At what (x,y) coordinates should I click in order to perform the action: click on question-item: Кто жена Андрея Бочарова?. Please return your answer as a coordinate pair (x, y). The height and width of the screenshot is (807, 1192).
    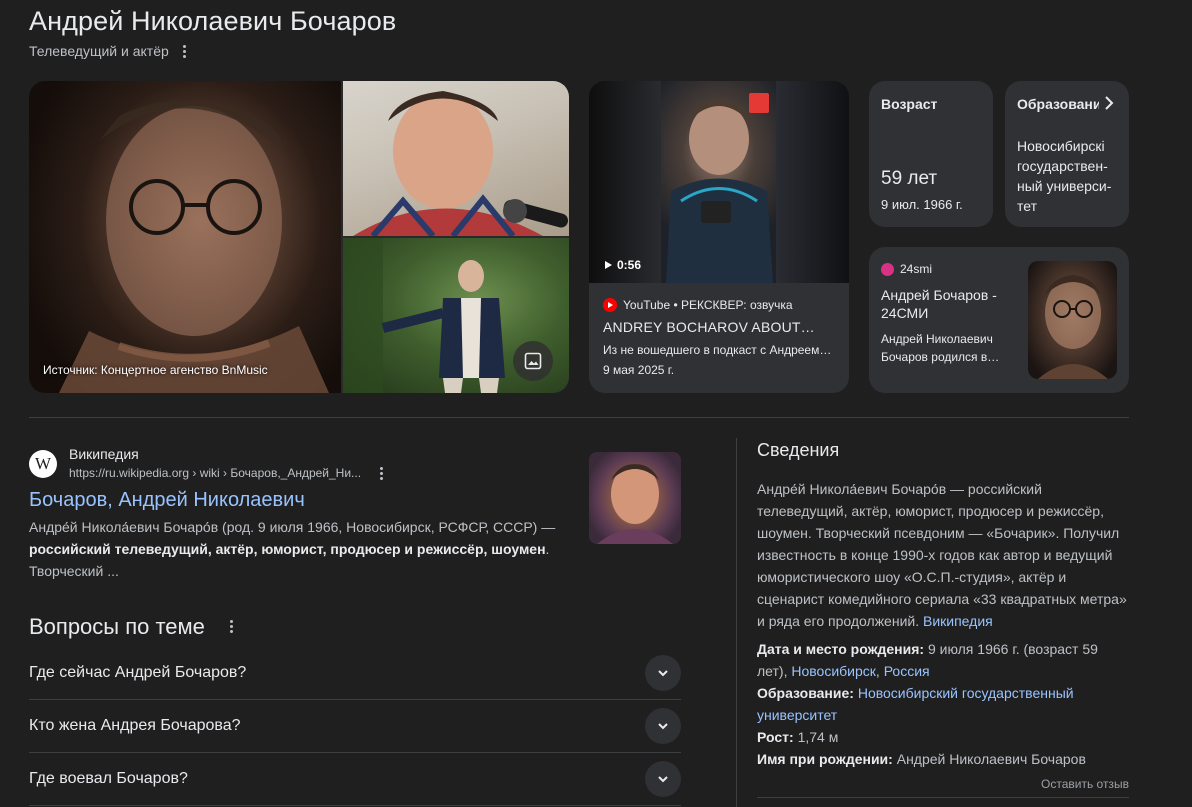
    Looking at the image, I should click on (355, 726).